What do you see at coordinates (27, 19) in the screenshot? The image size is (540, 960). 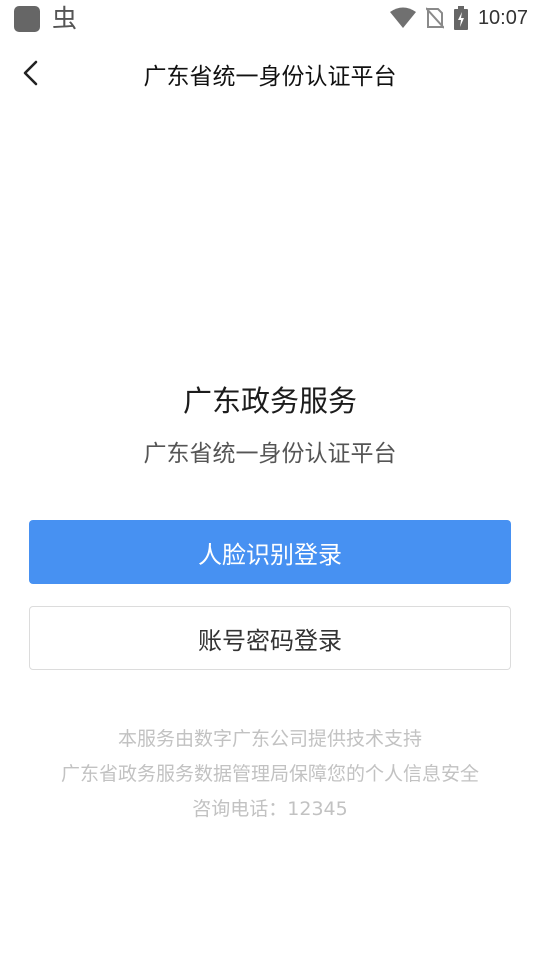 I see `app-icon` at bounding box center [27, 19].